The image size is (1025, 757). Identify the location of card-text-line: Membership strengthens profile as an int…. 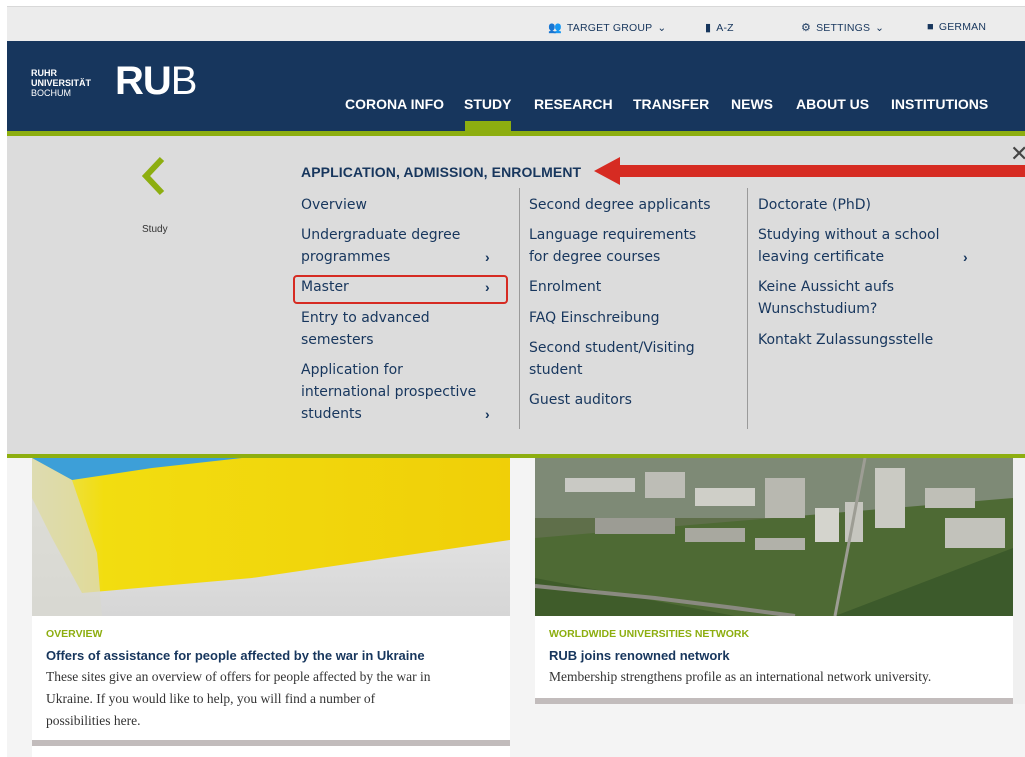
(740, 676).